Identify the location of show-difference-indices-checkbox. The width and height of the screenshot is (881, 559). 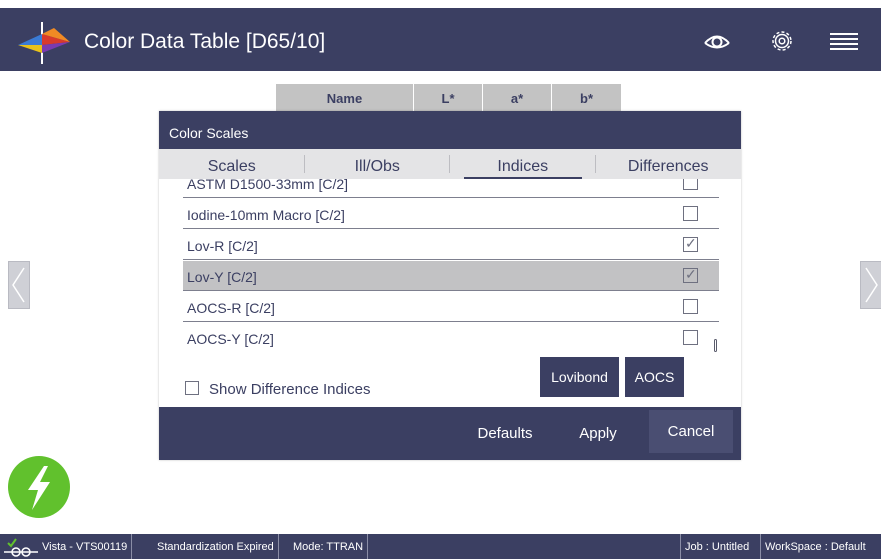
(192, 388).